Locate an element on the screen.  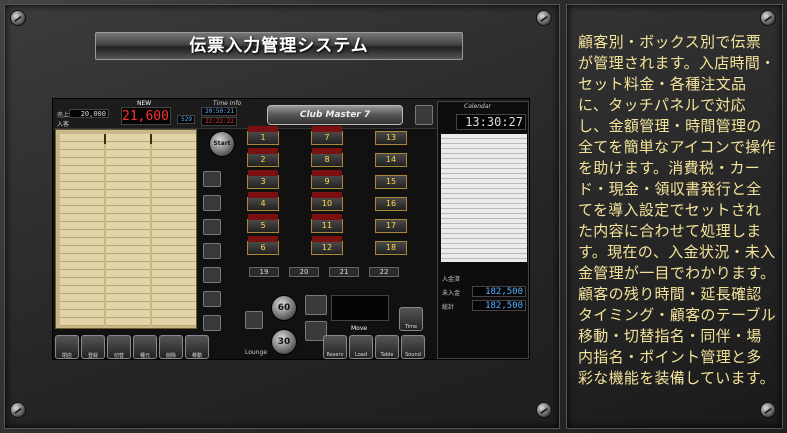
total-label: 総計 is located at coordinates (448, 307).